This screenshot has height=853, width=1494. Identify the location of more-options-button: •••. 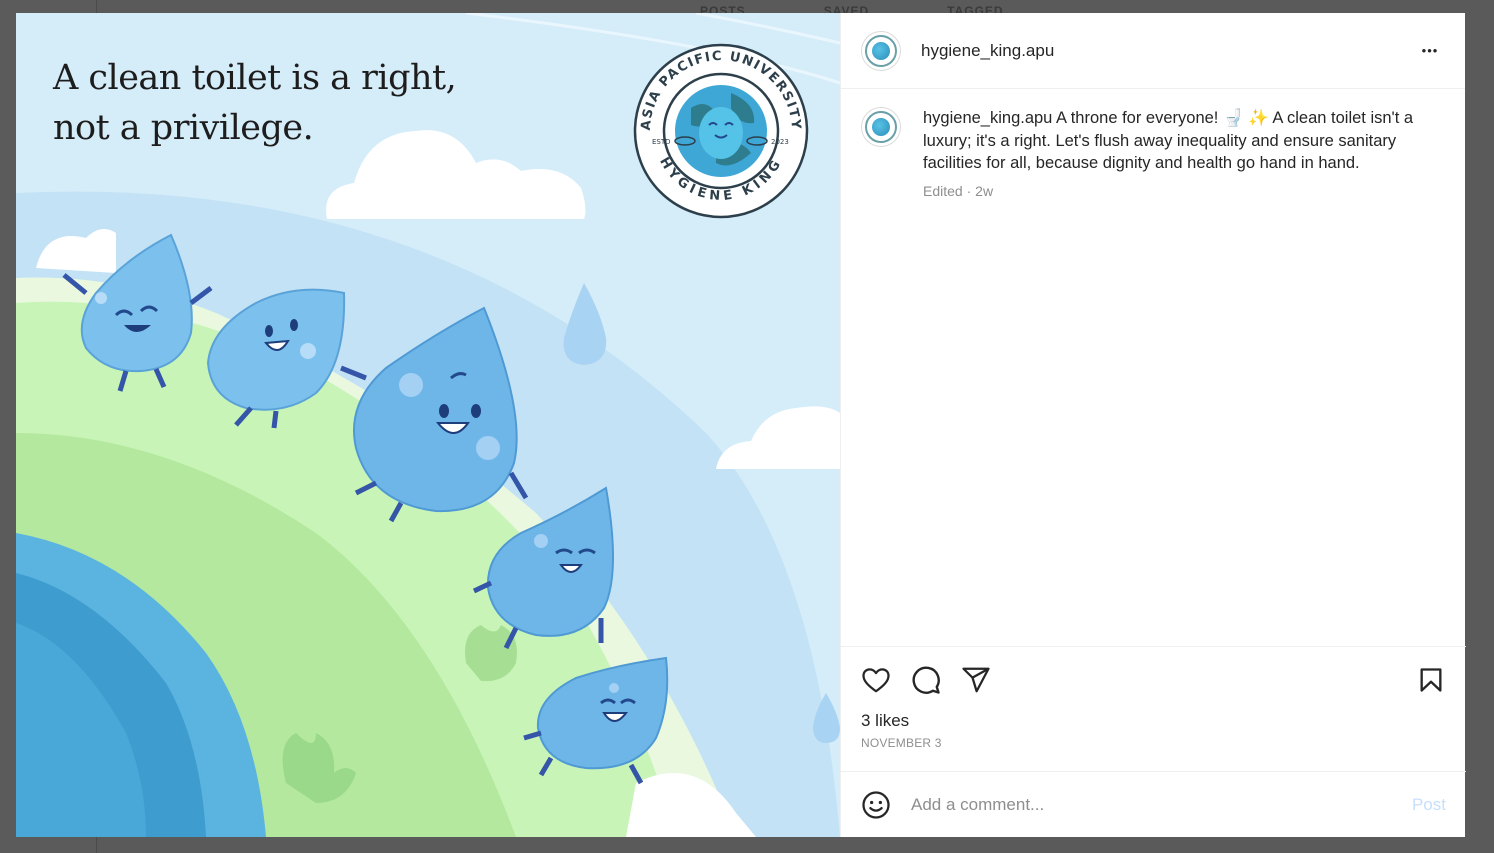
(1430, 51).